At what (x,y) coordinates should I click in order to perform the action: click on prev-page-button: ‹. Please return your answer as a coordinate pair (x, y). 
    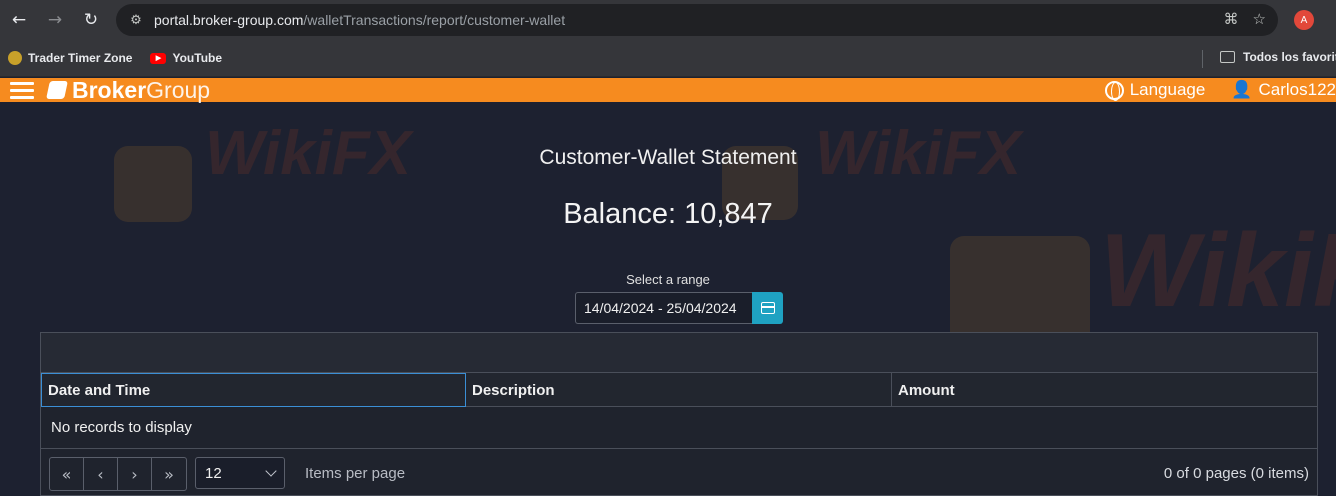
    Looking at the image, I should click on (101, 474).